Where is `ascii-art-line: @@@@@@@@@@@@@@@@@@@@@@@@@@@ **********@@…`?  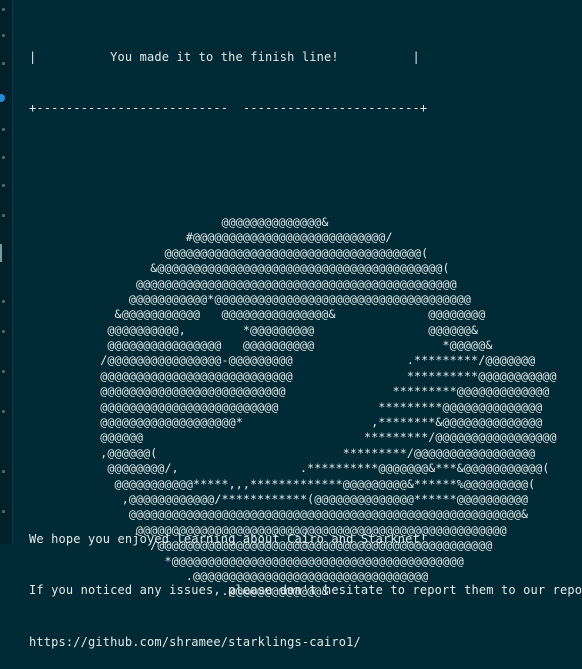 ascii-art-line: @@@@@@@@@@@@@@@@@@@@@@@@@@@ **********@@… is located at coordinates (293, 375).